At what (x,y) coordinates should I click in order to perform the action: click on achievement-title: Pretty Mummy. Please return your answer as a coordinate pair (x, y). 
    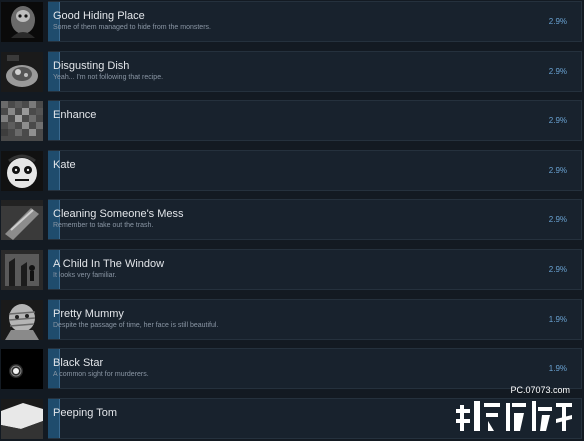
    Looking at the image, I should click on (88, 314).